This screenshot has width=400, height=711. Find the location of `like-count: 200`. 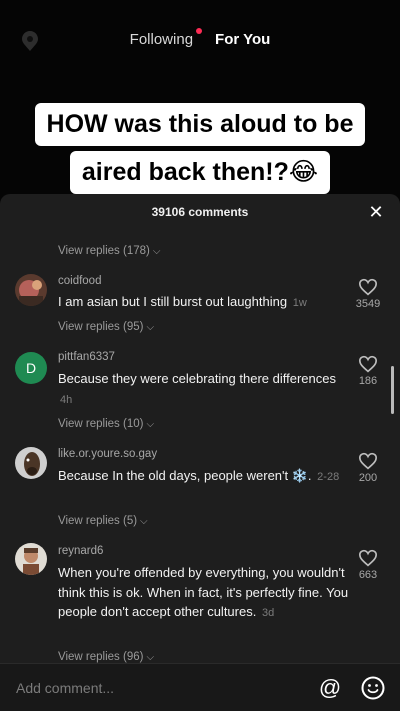

like-count: 200 is located at coordinates (368, 478).